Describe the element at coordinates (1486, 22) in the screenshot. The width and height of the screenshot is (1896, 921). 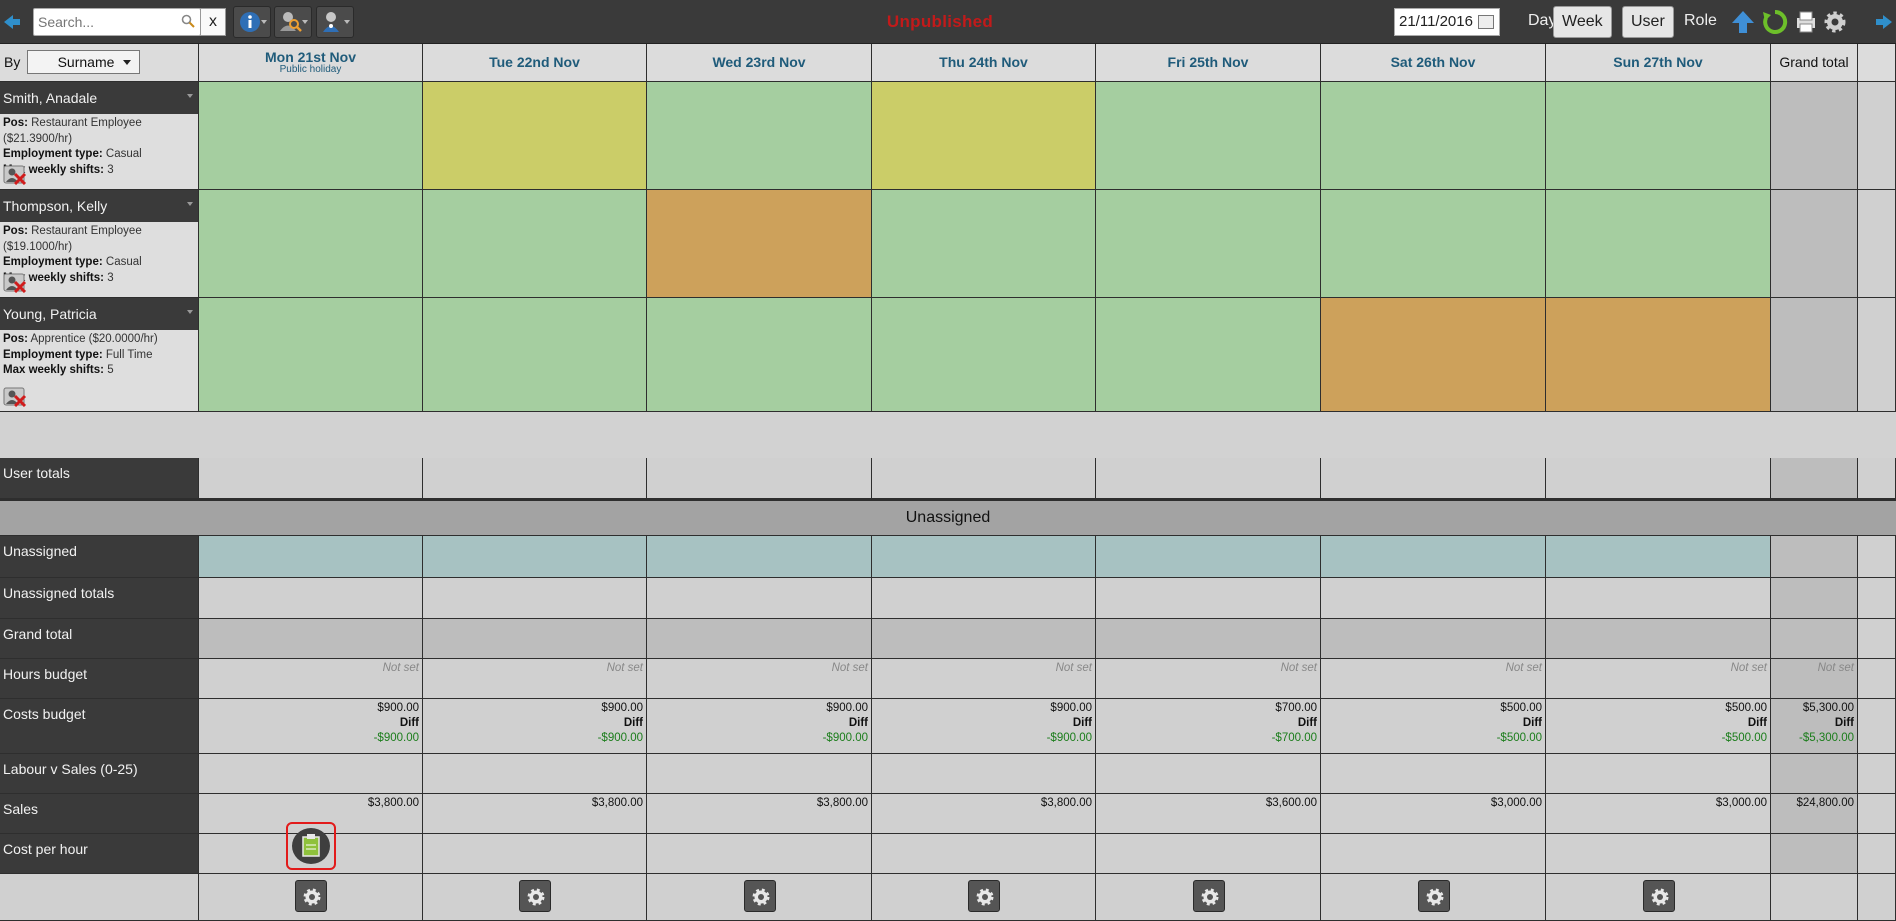
I see `calendar-icon` at that location.